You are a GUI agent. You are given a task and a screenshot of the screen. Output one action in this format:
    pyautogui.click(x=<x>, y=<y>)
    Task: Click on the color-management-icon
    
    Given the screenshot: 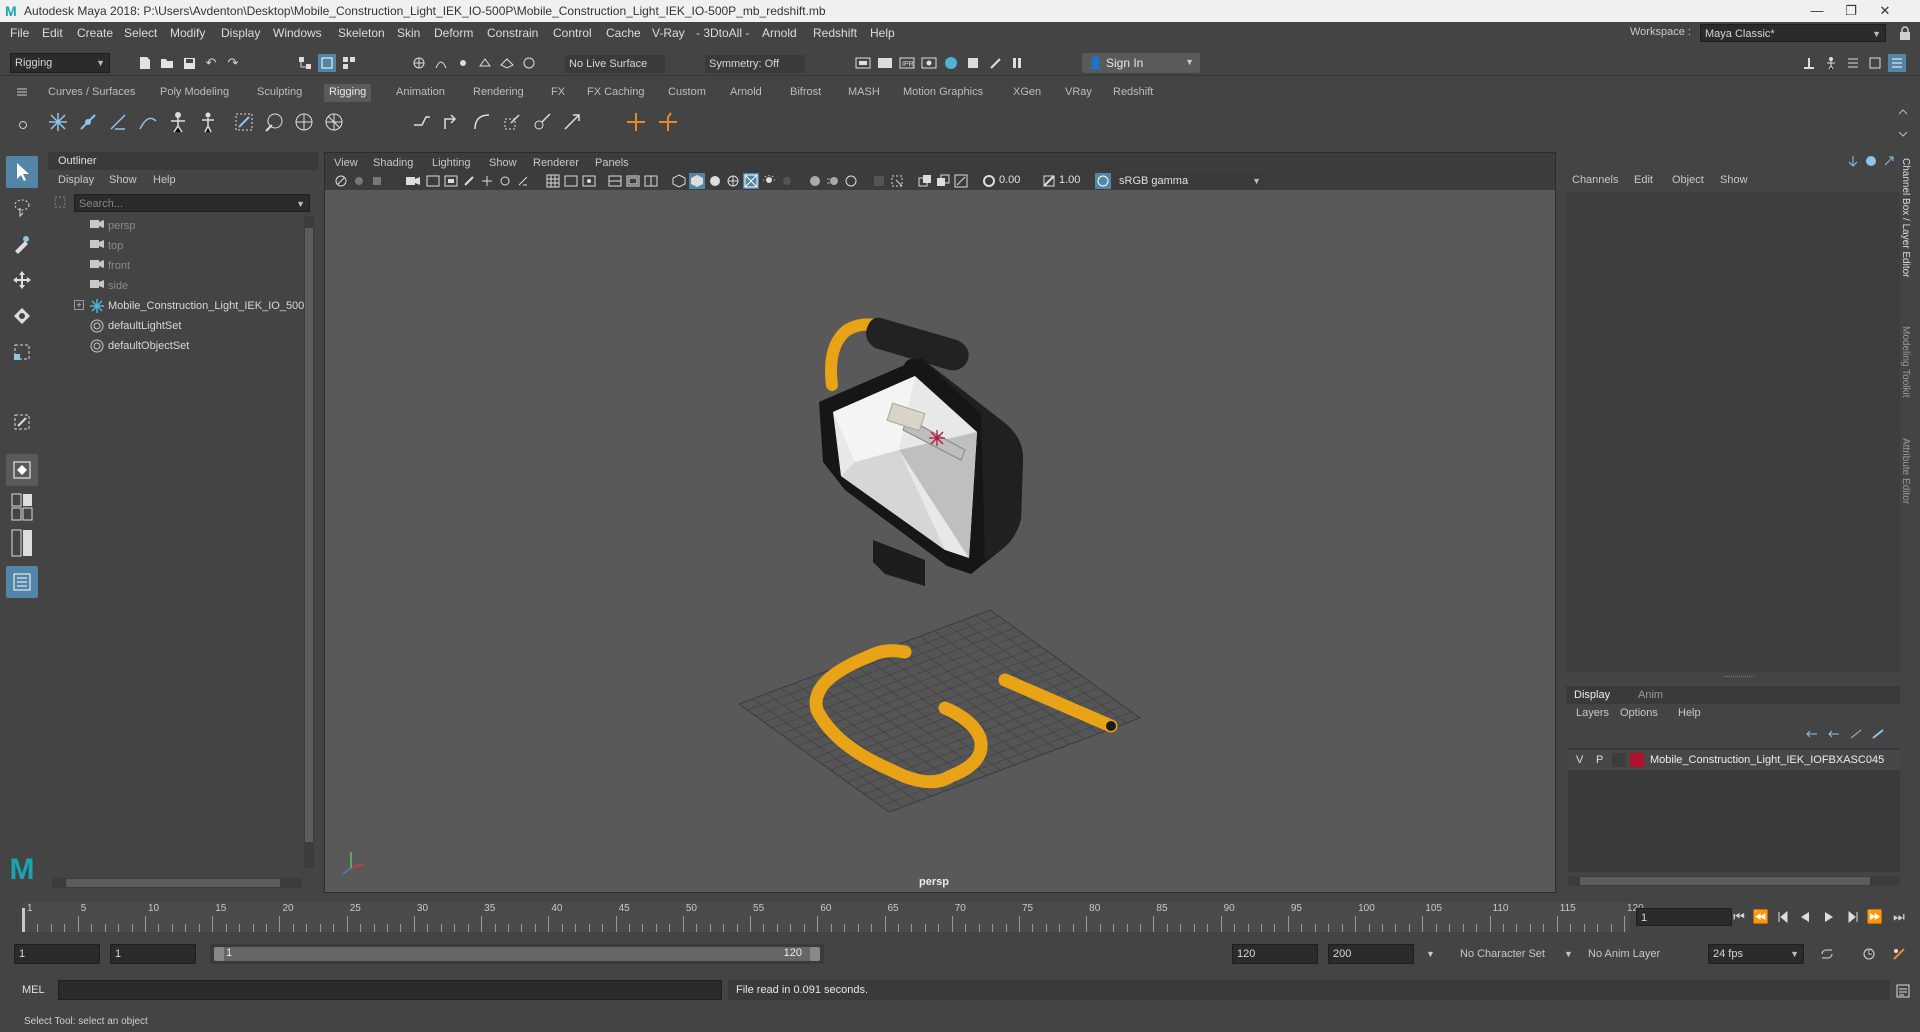 What is the action you would take?
    pyautogui.click(x=1103, y=181)
    